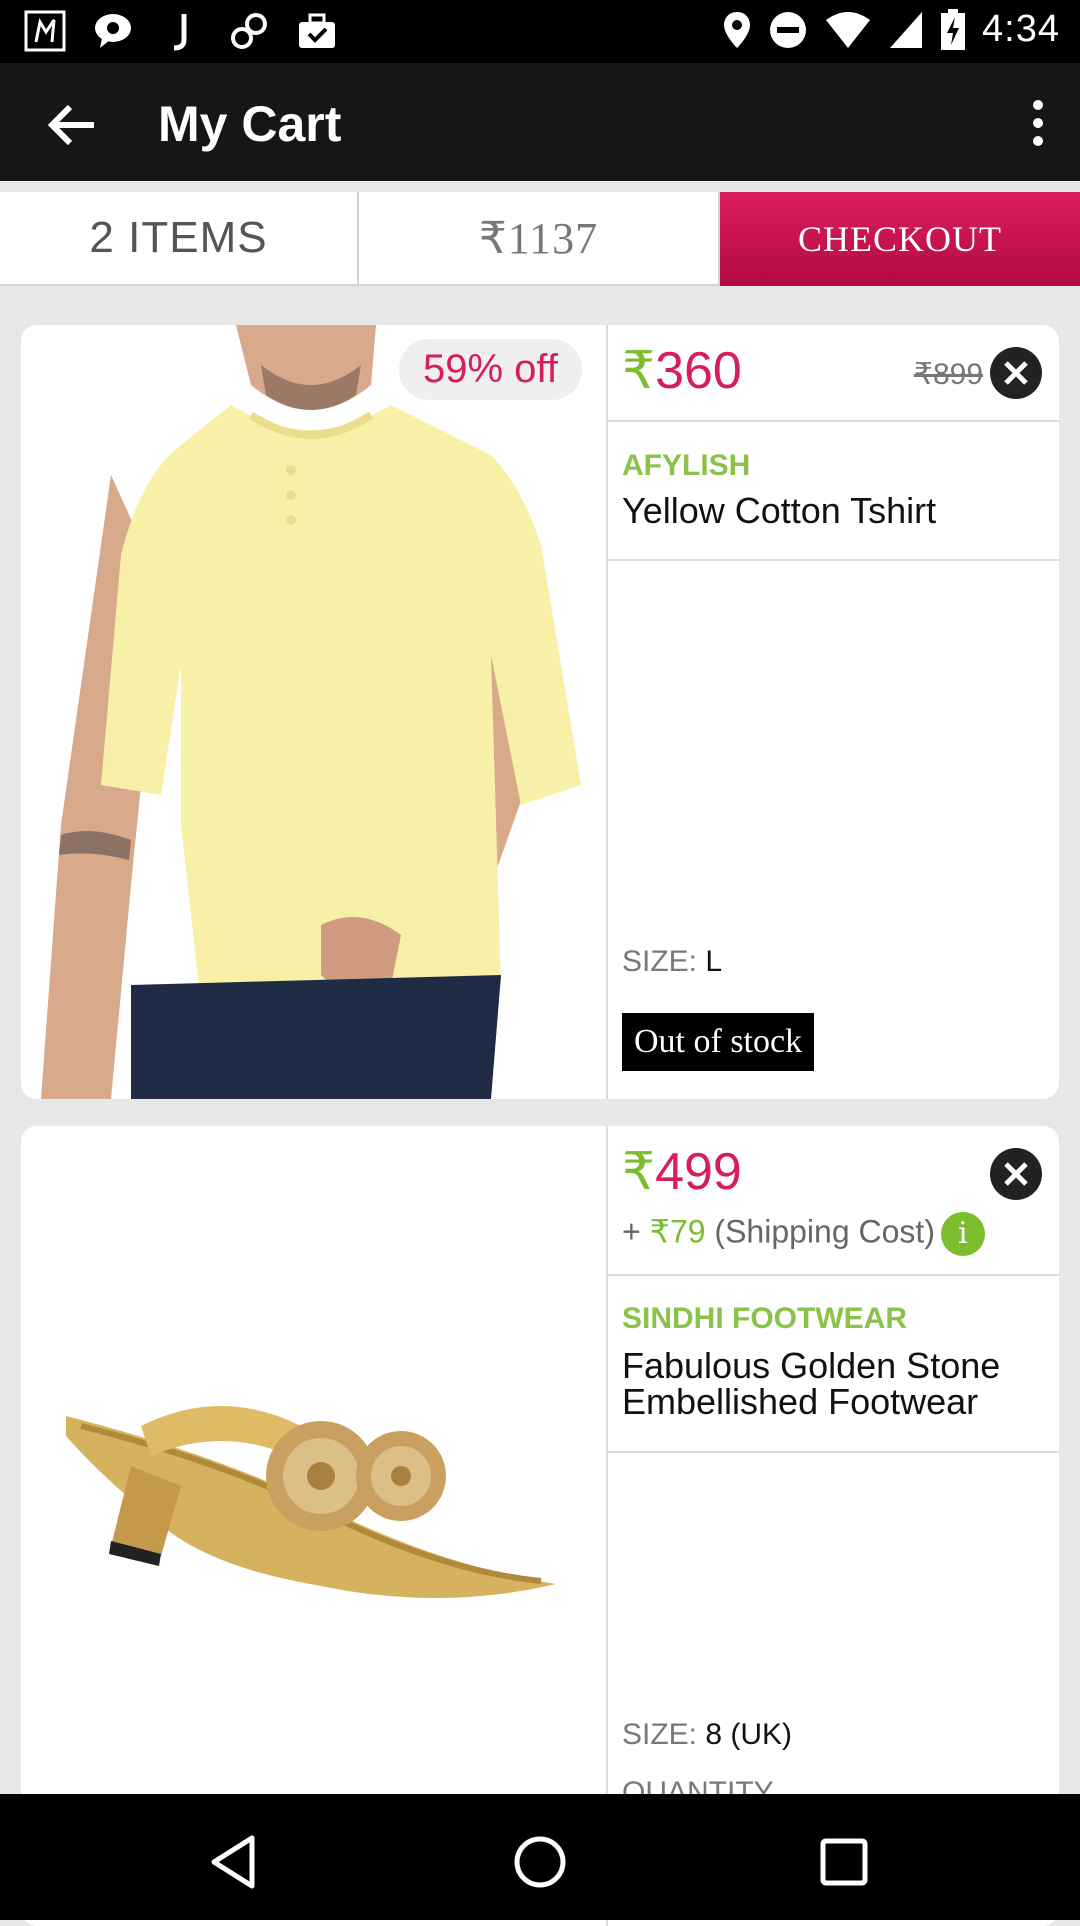 This screenshot has height=1926, width=1080. What do you see at coordinates (820, 1231) in the screenshot?
I see `shipping-label: (Shipping Cost)` at bounding box center [820, 1231].